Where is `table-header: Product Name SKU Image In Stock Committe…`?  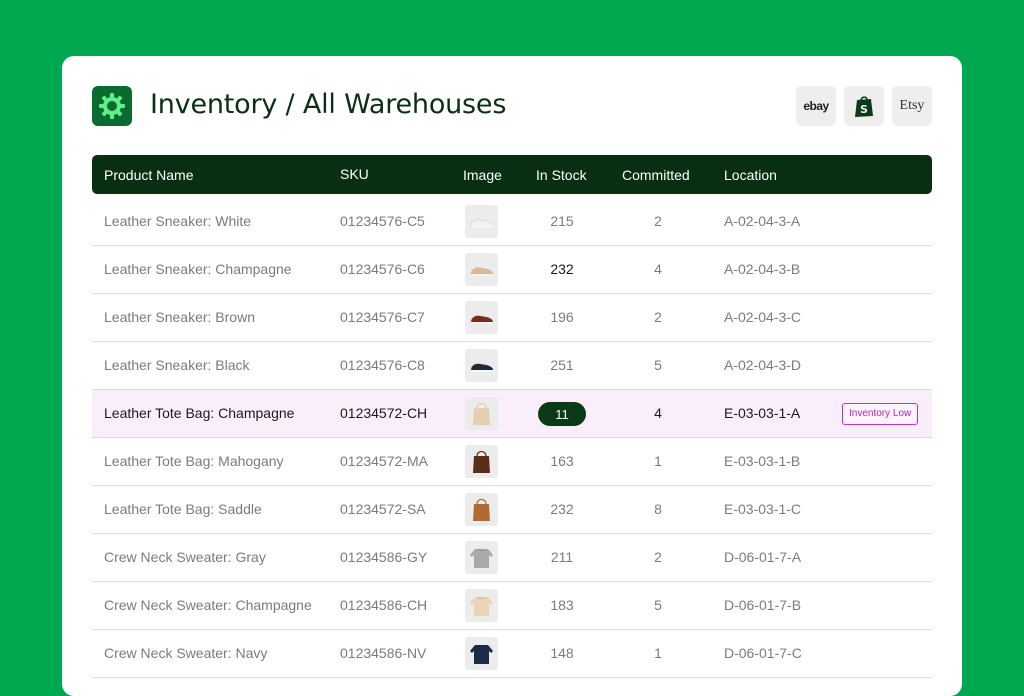 table-header: Product Name SKU Image In Stock Committe… is located at coordinates (512, 174).